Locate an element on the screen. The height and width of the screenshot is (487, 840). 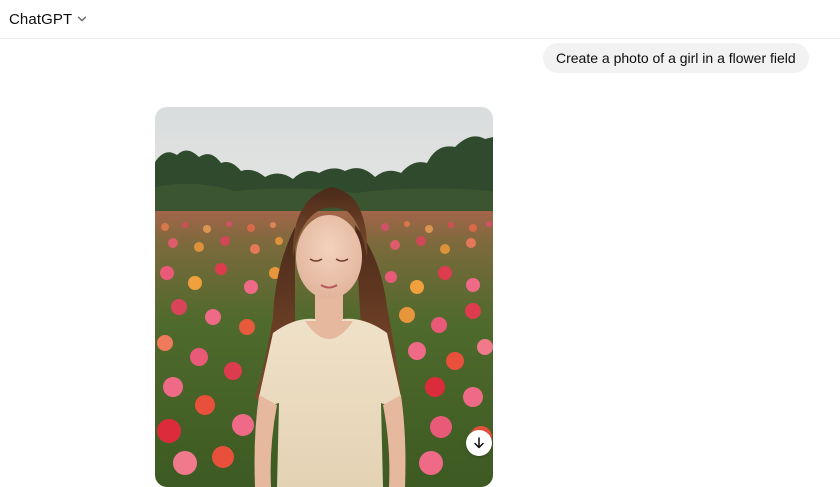
model-switcher: ChatGPT is located at coordinates (48, 19).